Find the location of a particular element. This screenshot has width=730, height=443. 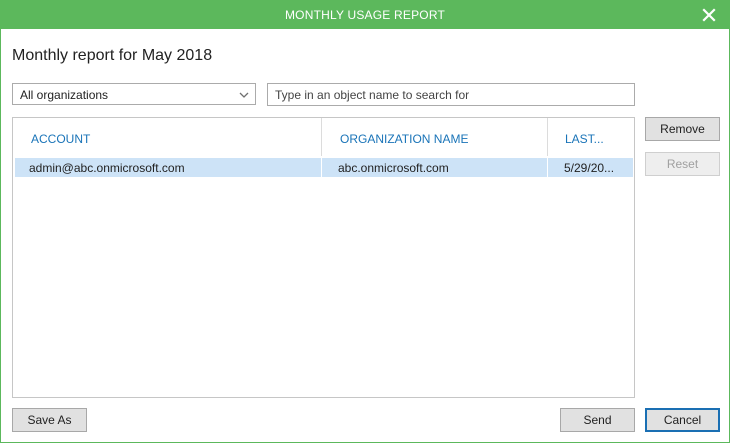

column-header-account: ACCOUNT is located at coordinates (167, 137).